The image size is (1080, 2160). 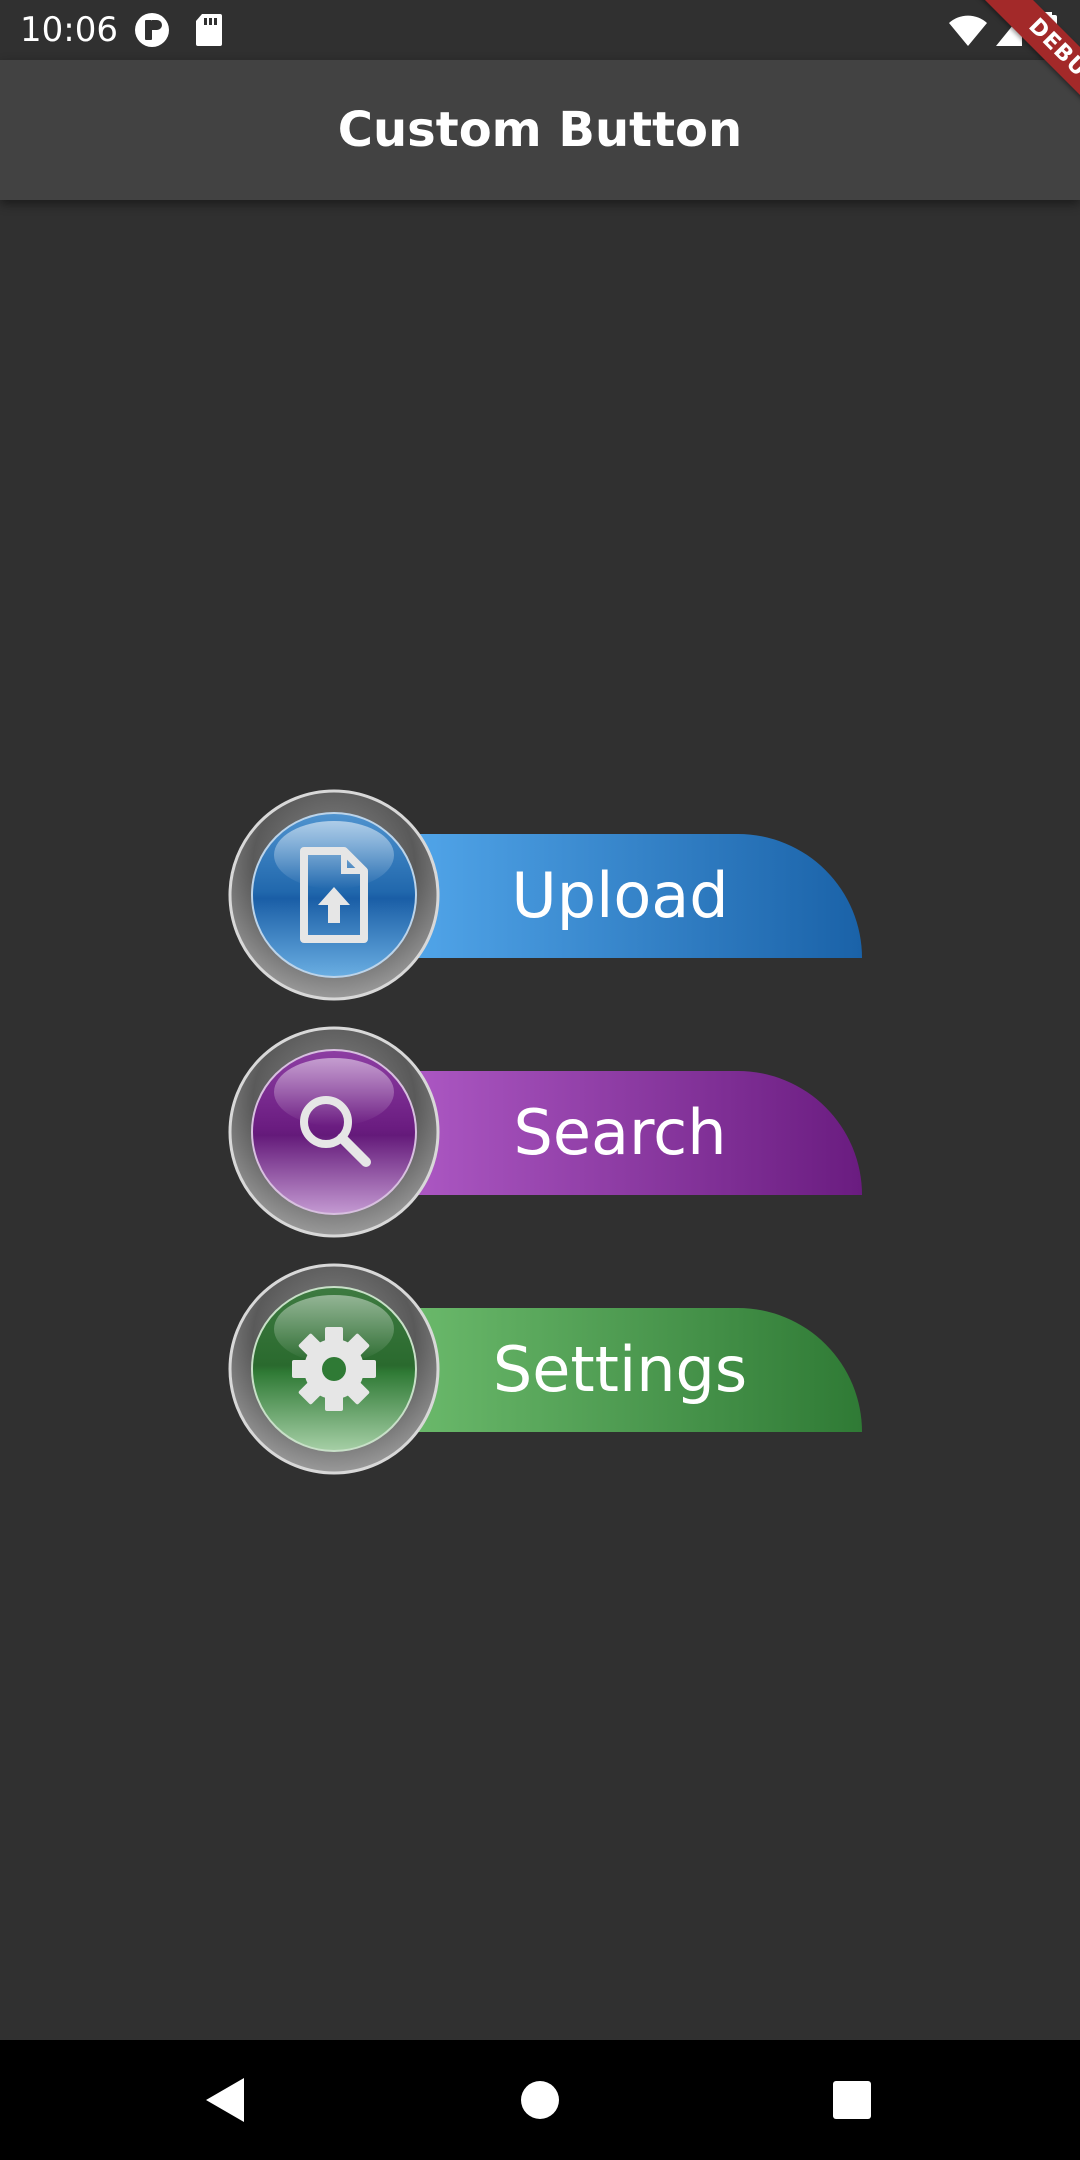 I want to click on gear-icon, so click(x=334, y=1369).